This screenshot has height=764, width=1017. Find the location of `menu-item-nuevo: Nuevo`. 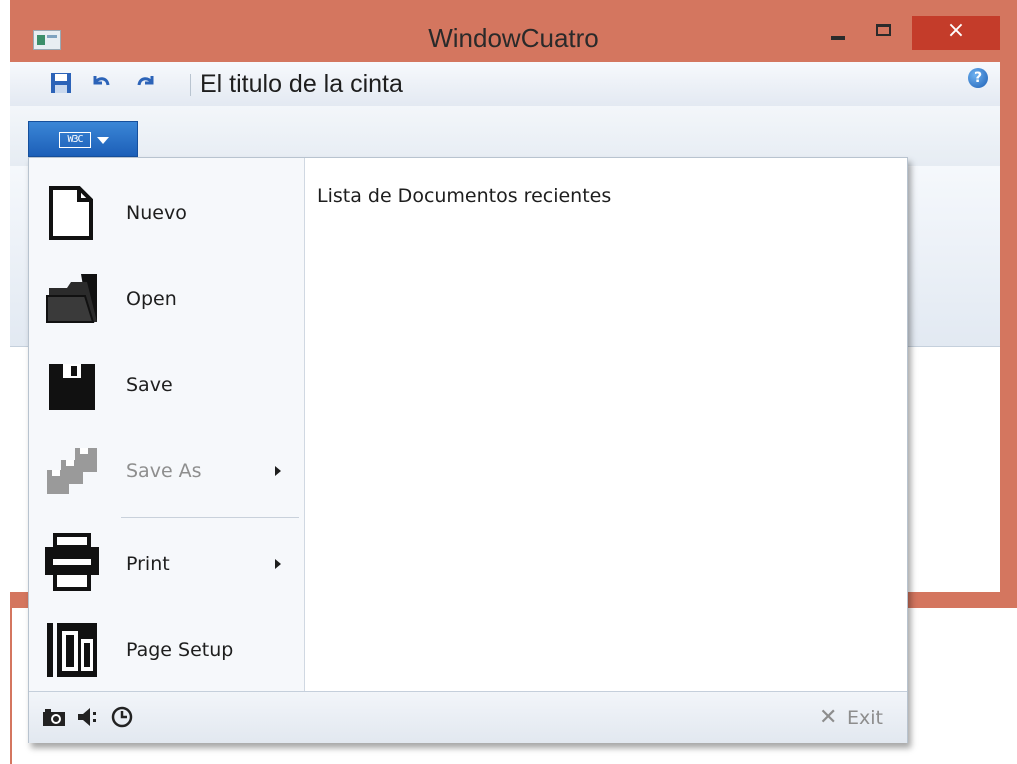

menu-item-nuevo: Nuevo is located at coordinates (167, 213).